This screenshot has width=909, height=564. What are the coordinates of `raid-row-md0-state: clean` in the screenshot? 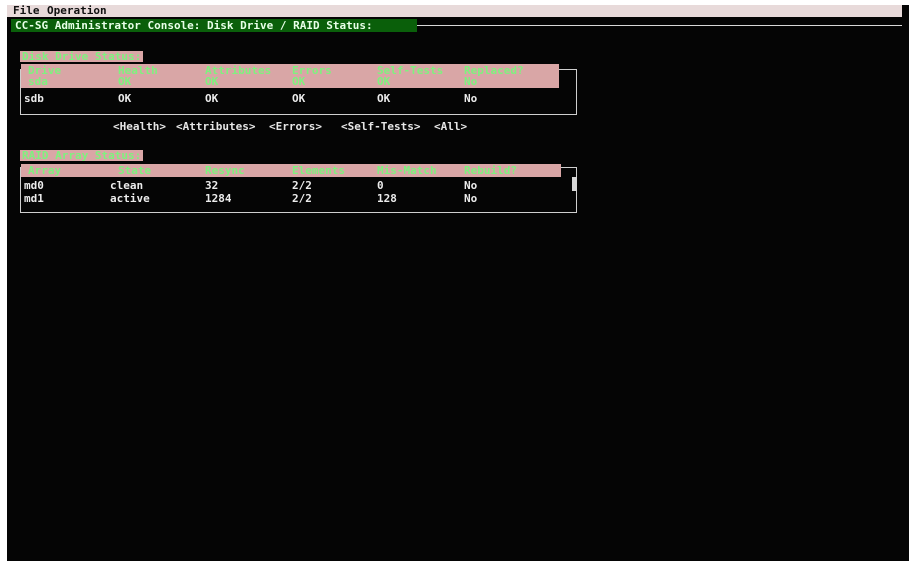 It's located at (127, 185).